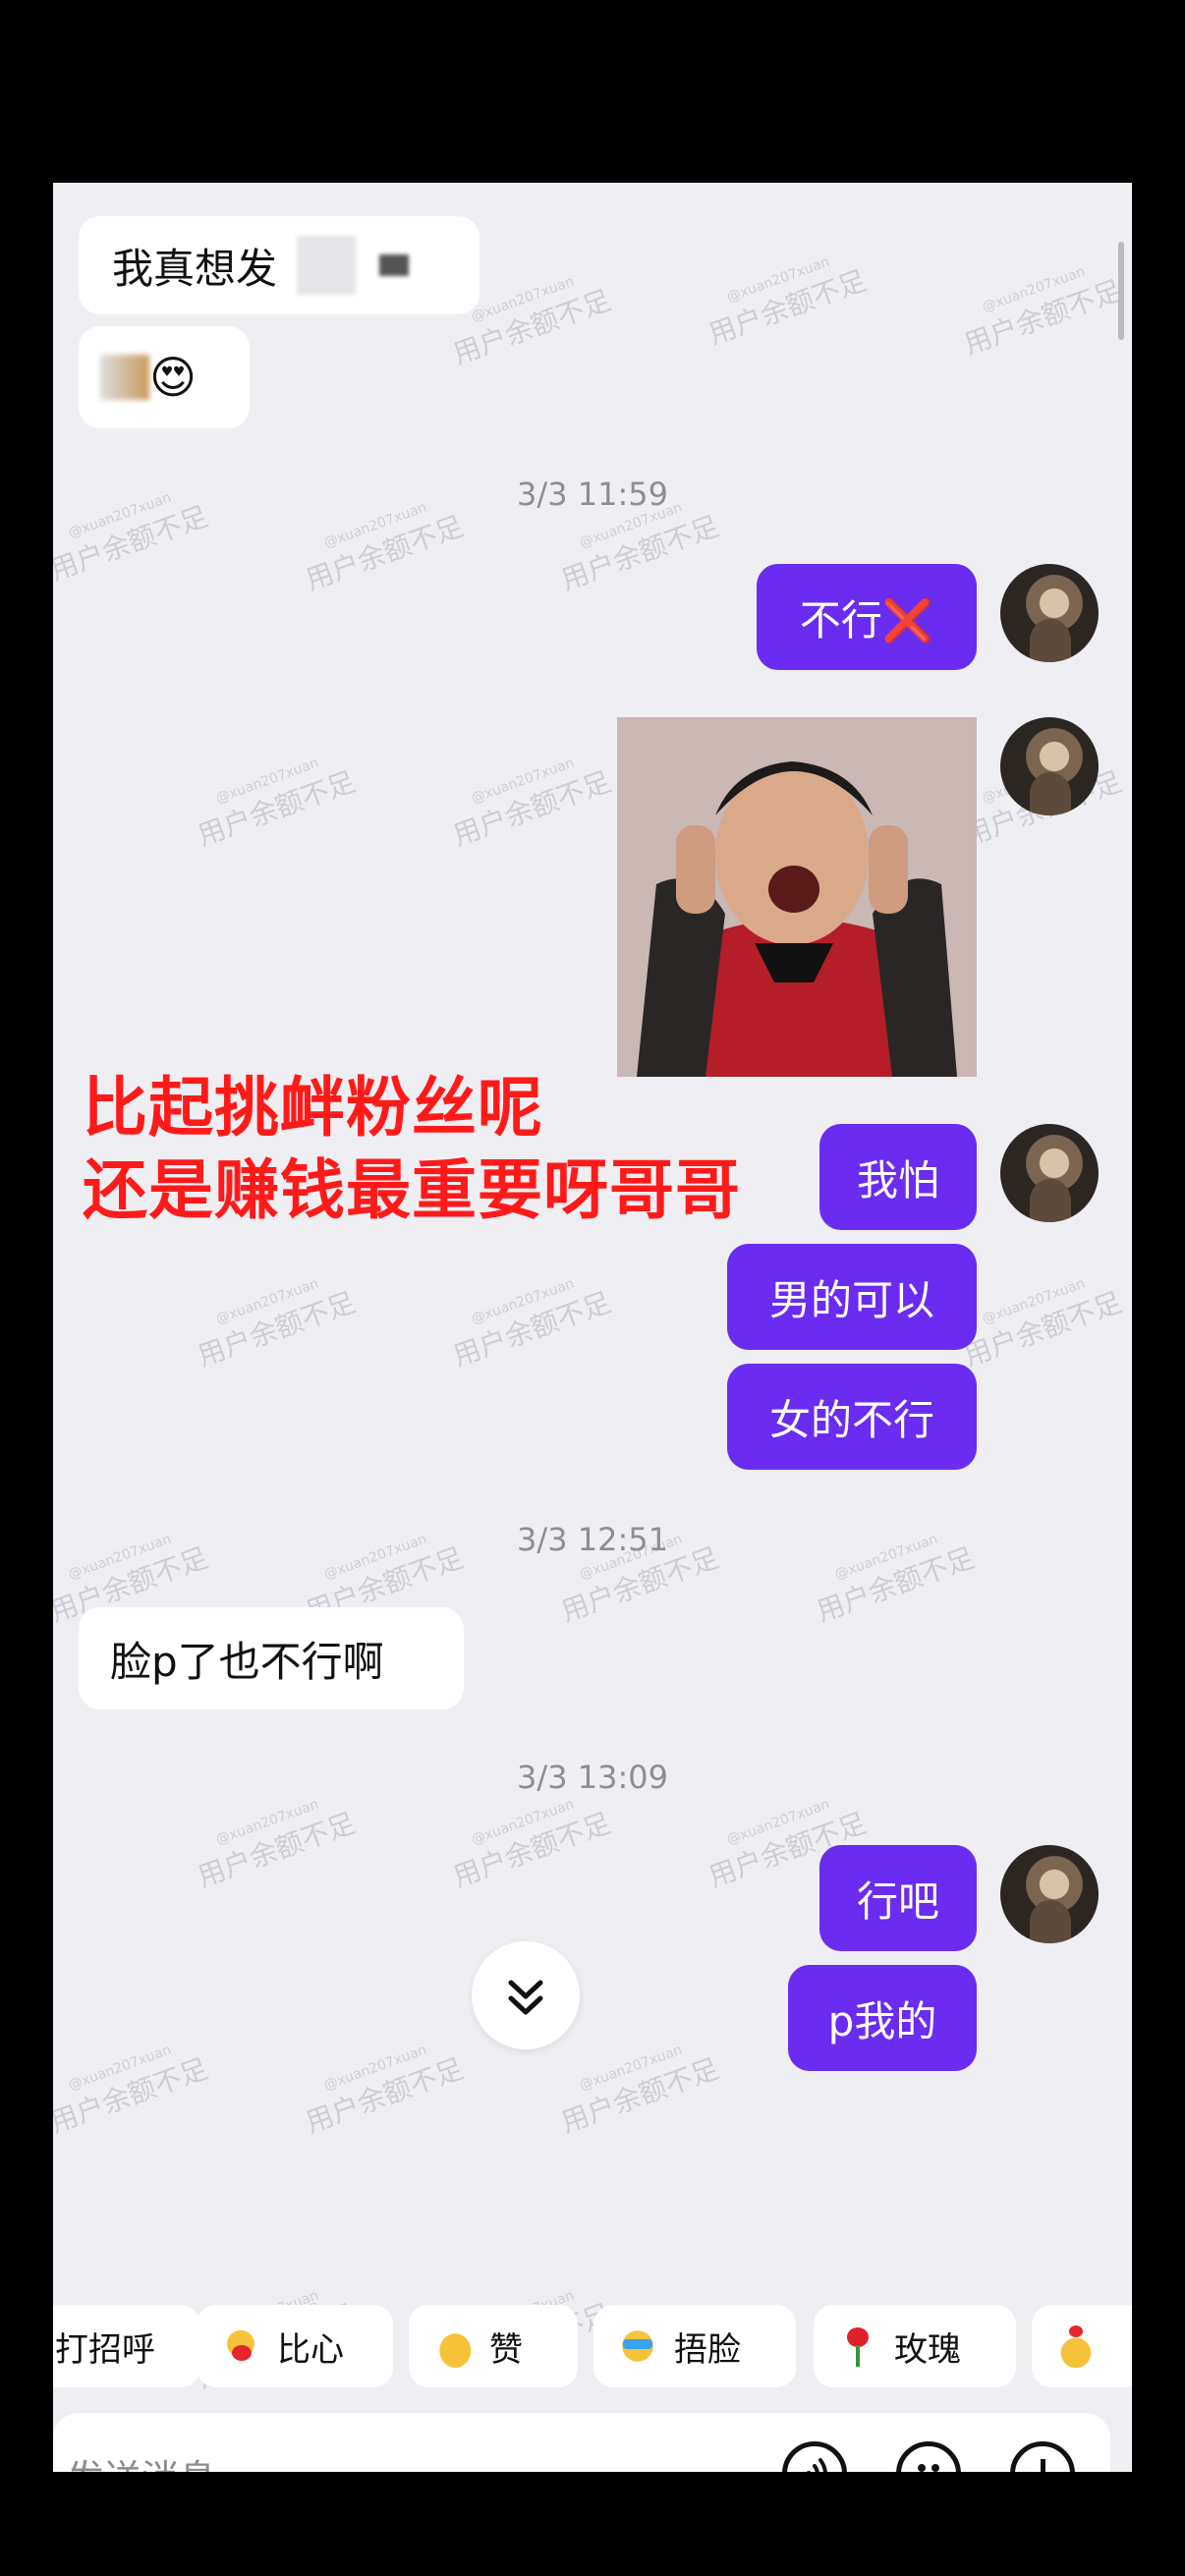 Image resolution: width=1185 pixels, height=2576 pixels. I want to click on quick-reply-greet: 打招呼, so click(127, 2346).